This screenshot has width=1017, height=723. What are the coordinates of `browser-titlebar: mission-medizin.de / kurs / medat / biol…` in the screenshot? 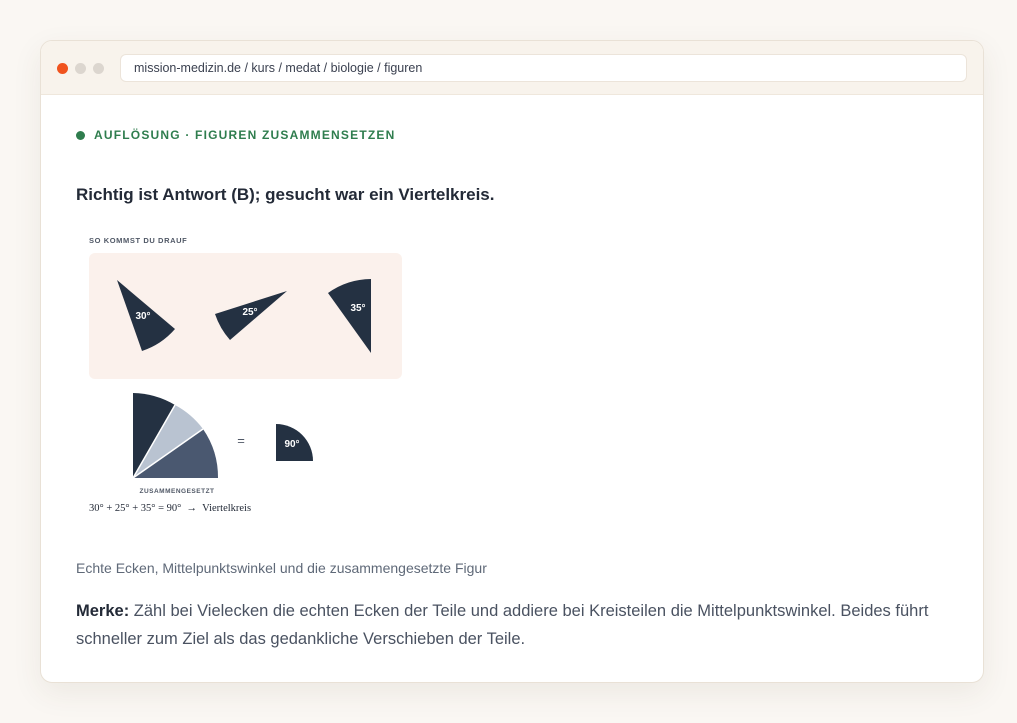 It's located at (512, 68).